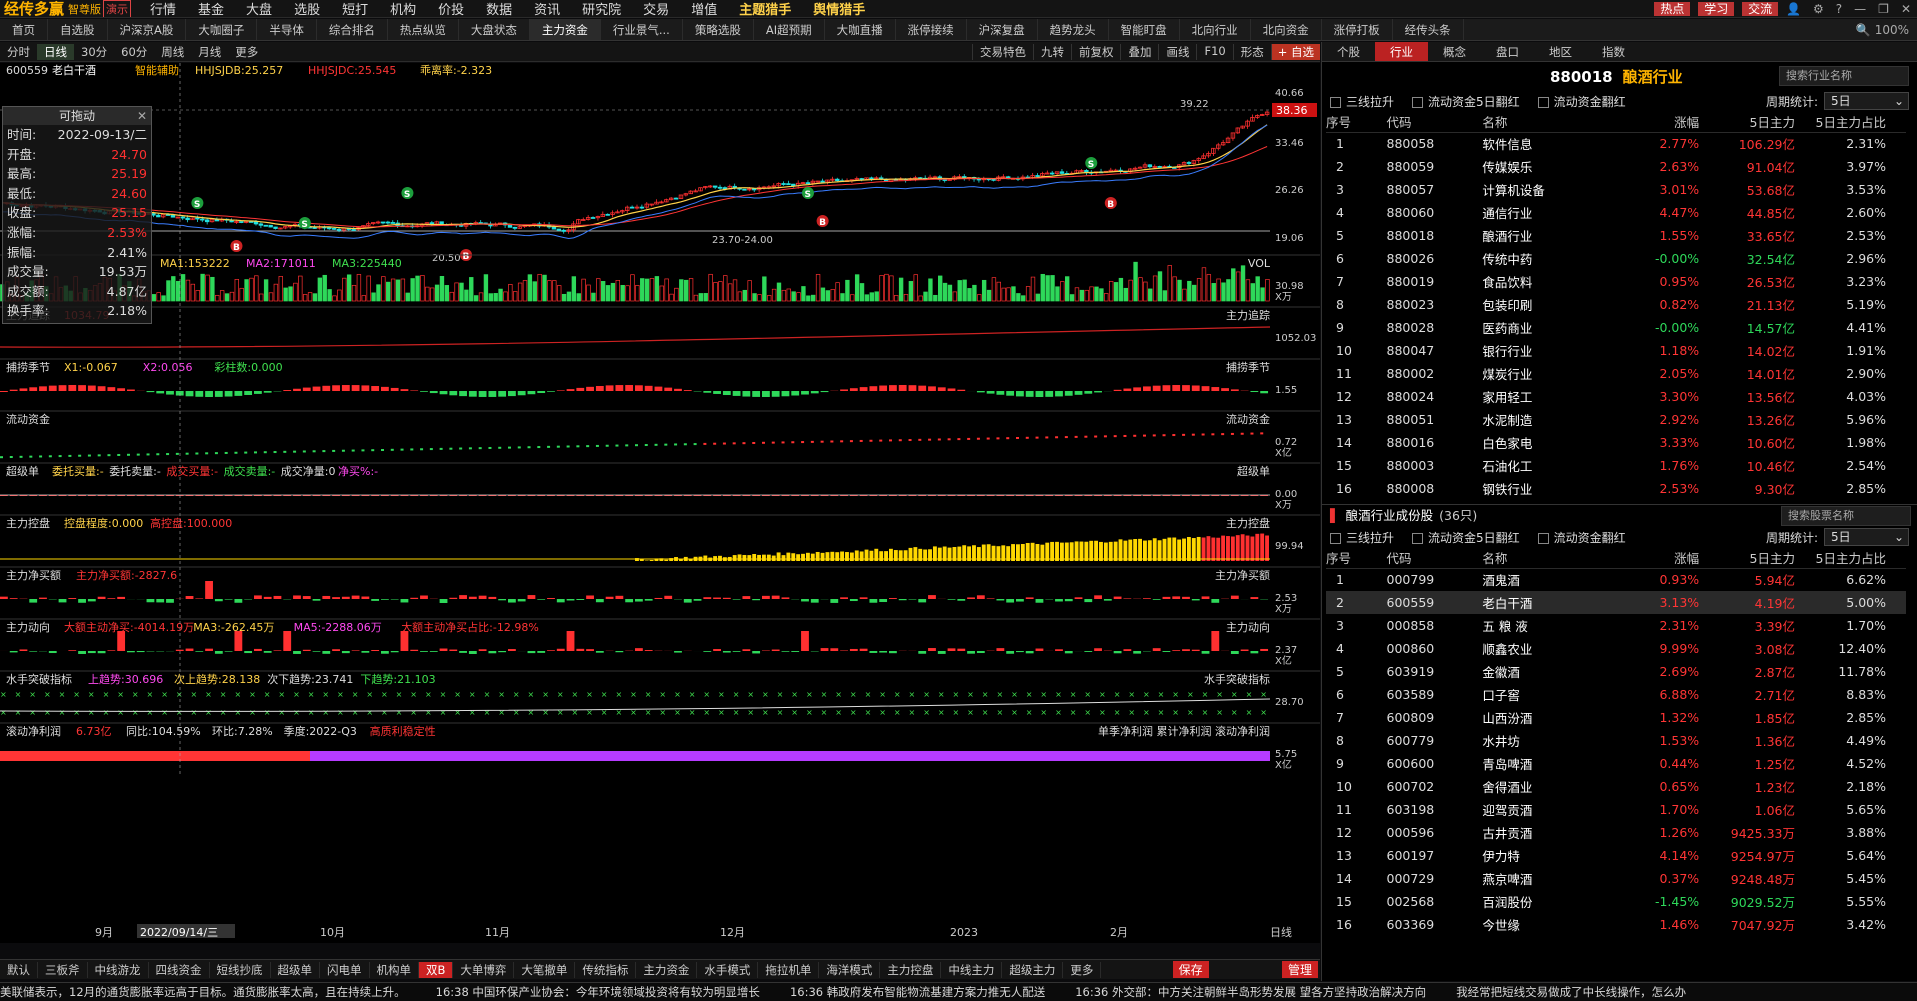  I want to click on row-name: 金徽酒, so click(1542, 671).